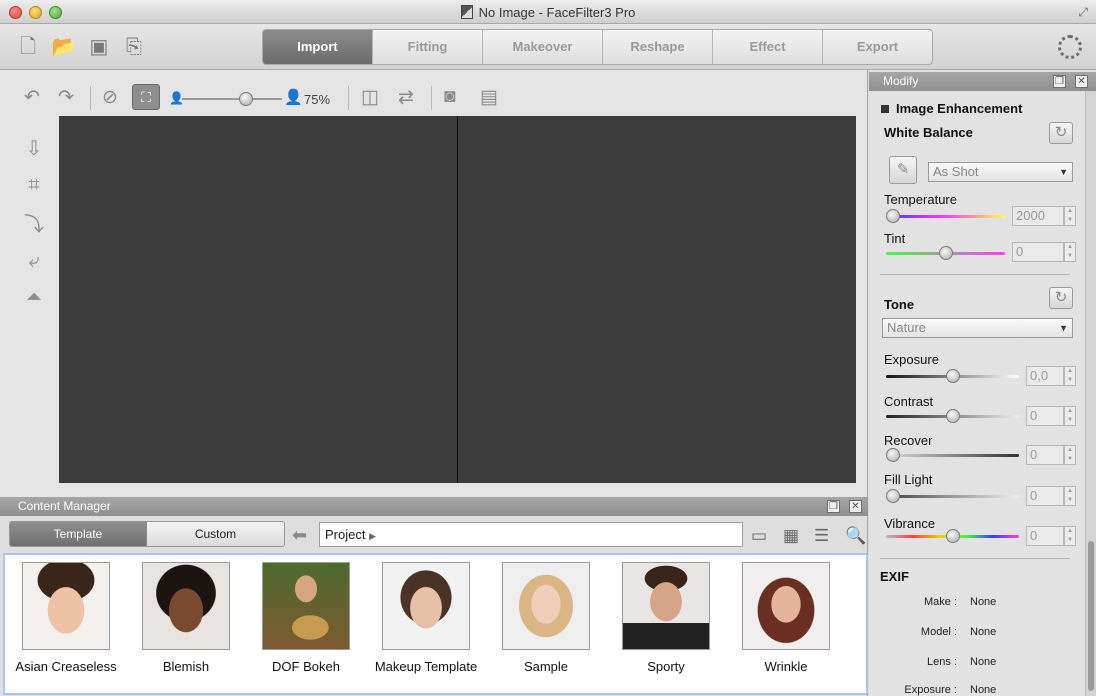  What do you see at coordinates (449, 97) in the screenshot?
I see `mask-icon: ◙` at bounding box center [449, 97].